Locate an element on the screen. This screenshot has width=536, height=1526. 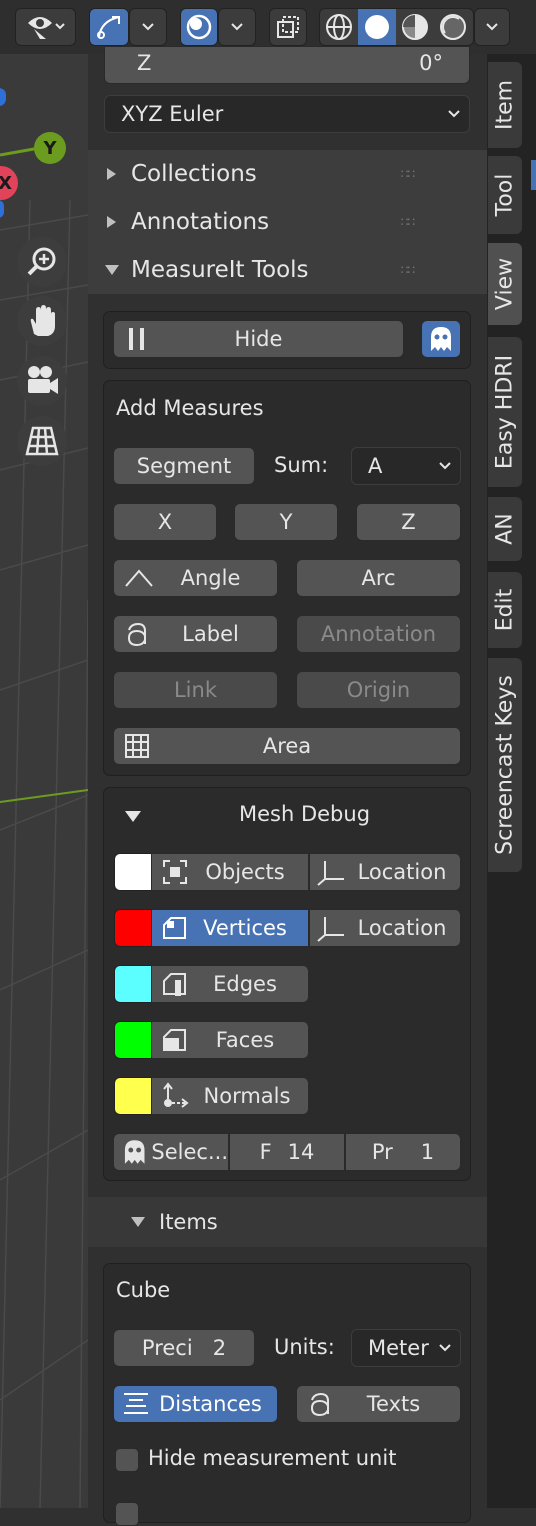
tab-view: View is located at coordinates (505, 284).